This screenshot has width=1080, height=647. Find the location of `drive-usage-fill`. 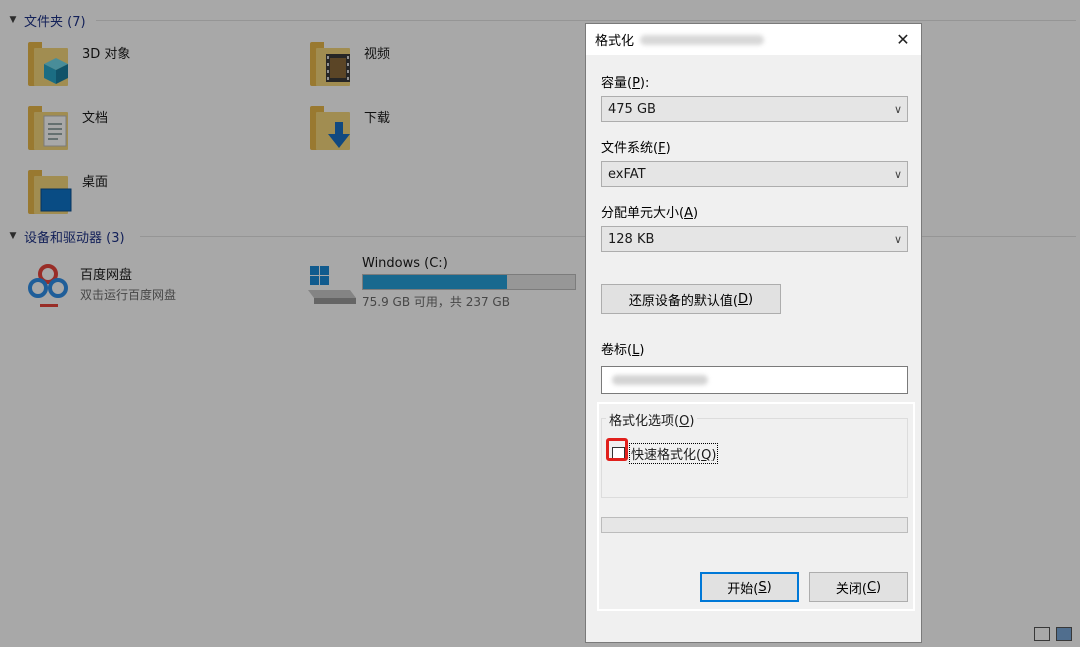

drive-usage-fill is located at coordinates (435, 282).